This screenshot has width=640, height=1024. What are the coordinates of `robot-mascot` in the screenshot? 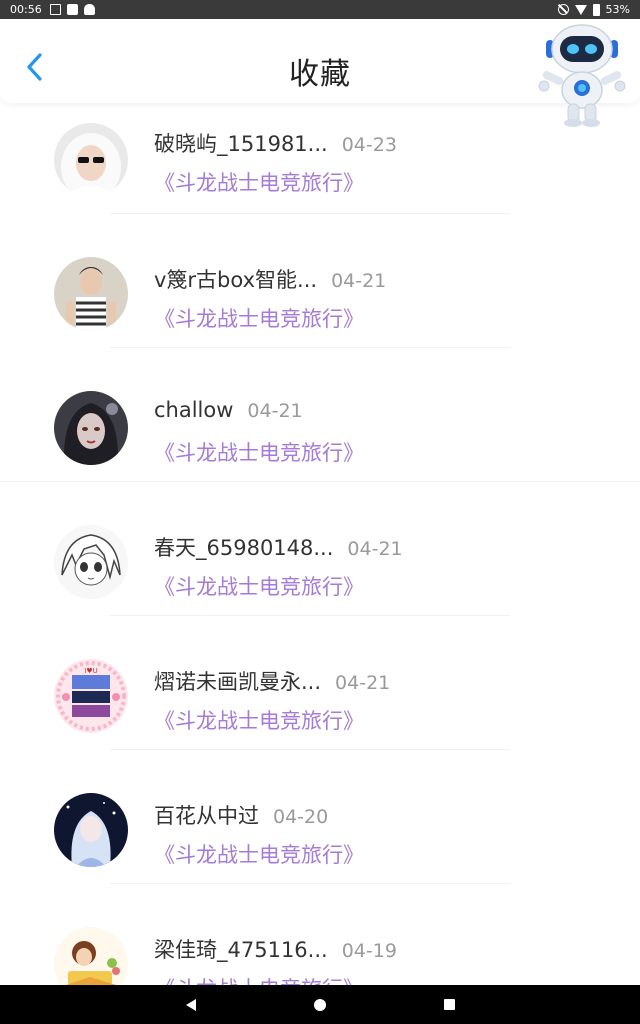 It's located at (582, 75).